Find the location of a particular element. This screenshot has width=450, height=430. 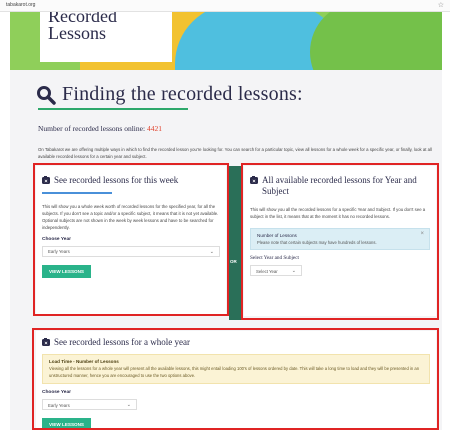

year-year-select: Early Years ⌄ is located at coordinates (89, 404).